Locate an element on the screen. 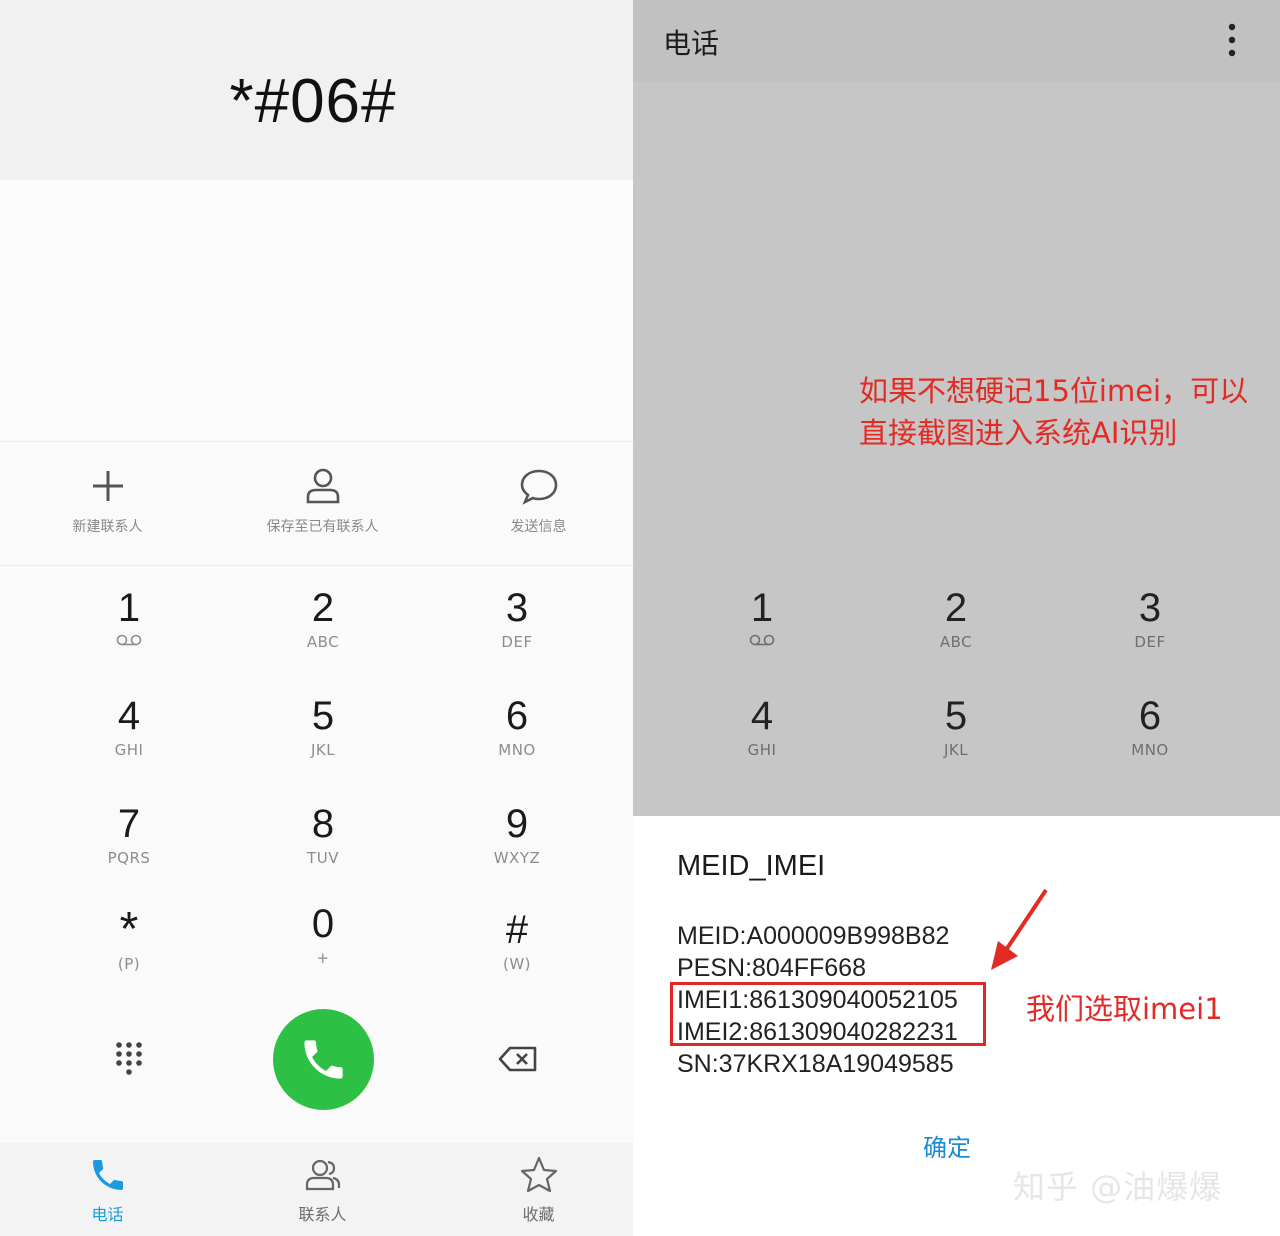 Image resolution: width=1280 pixels, height=1236 pixels. key-digit: * is located at coordinates (129, 929).